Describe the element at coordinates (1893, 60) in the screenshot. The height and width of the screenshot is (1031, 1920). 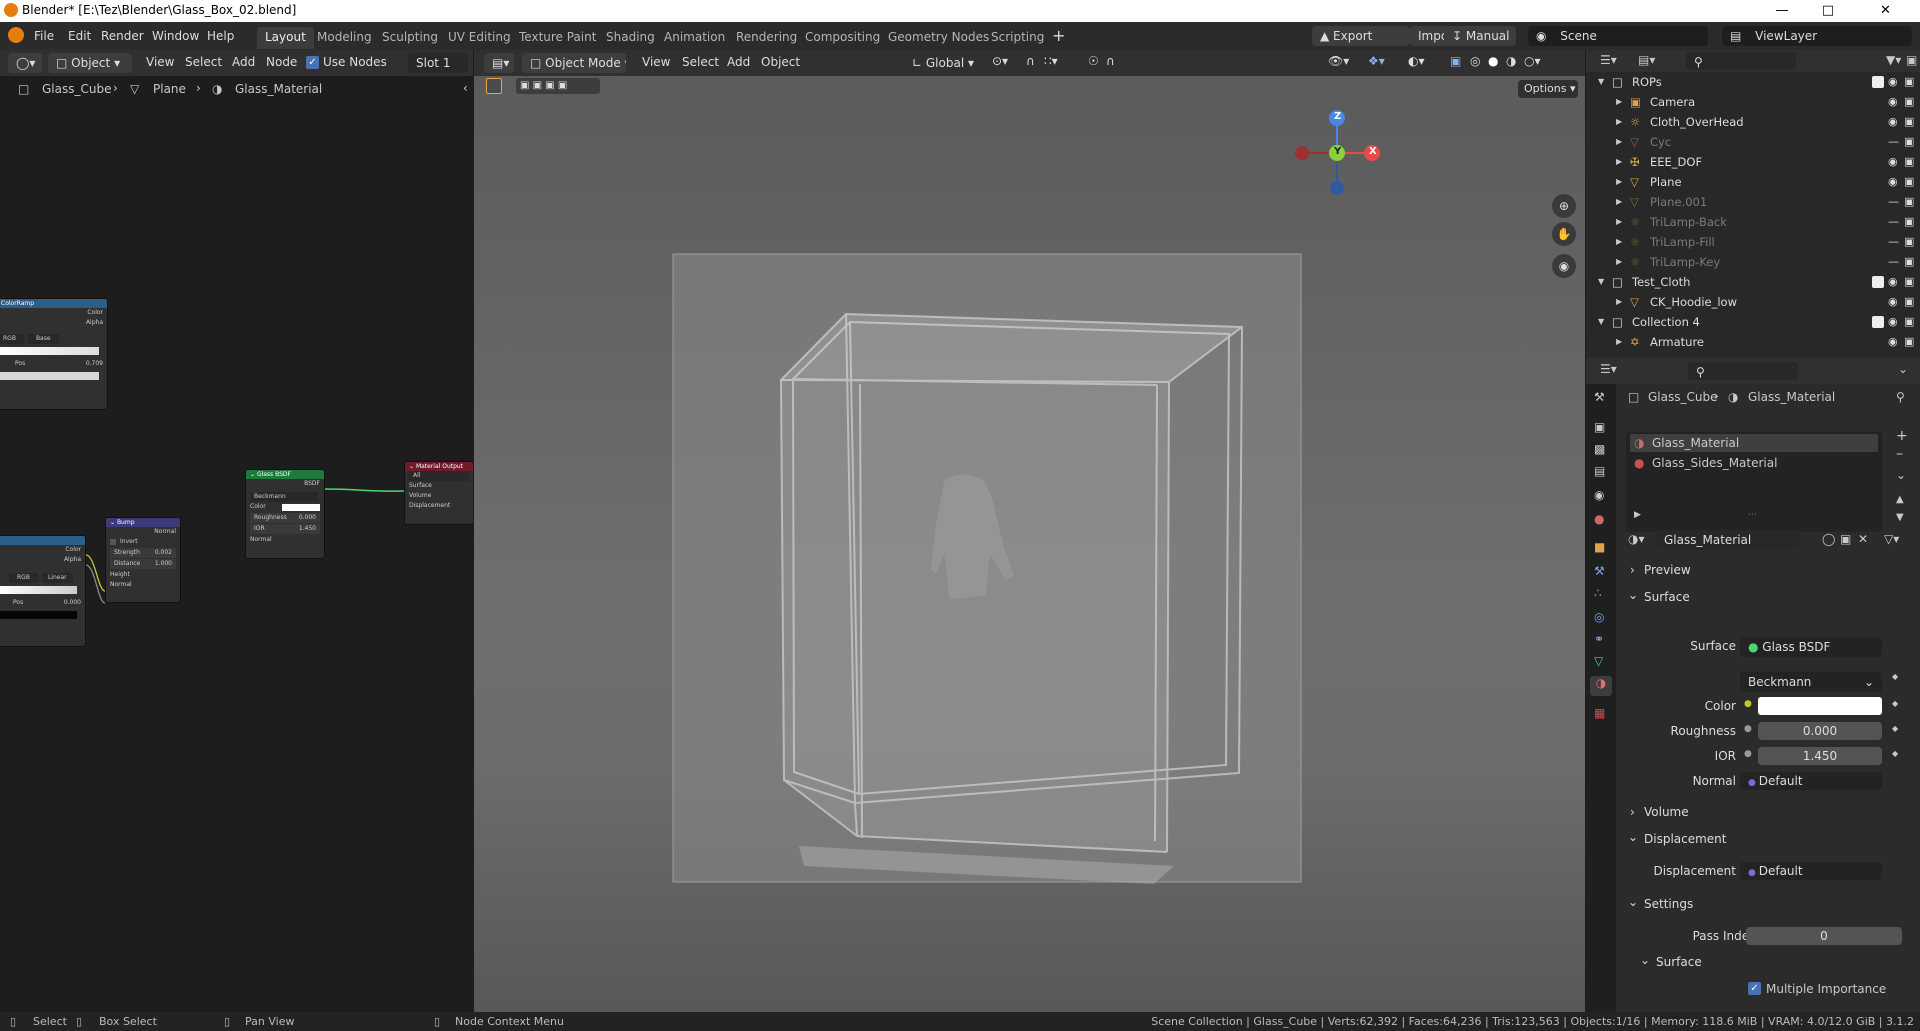
I see `filter-icon: ▼▾` at that location.